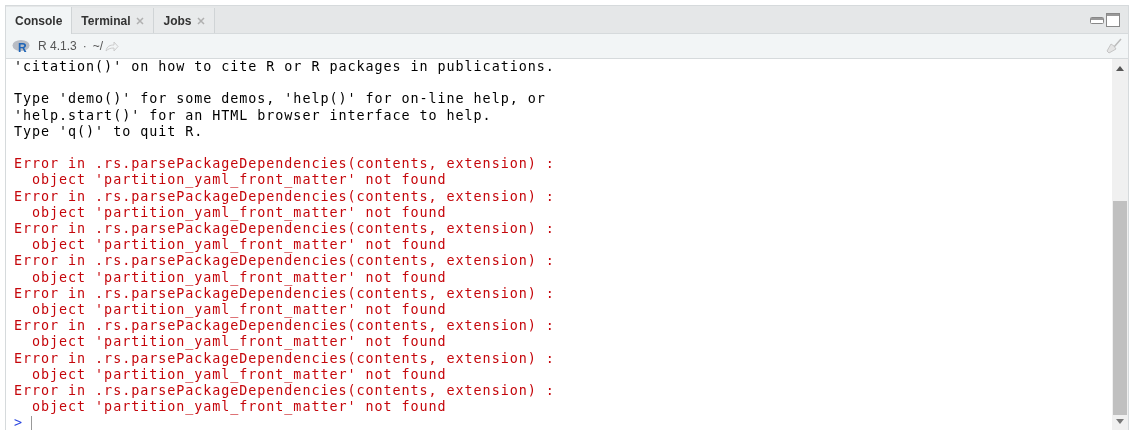 The width and height of the screenshot is (1131, 430). Describe the element at coordinates (57, 46) in the screenshot. I see `r-version: R 4.1.3` at that location.